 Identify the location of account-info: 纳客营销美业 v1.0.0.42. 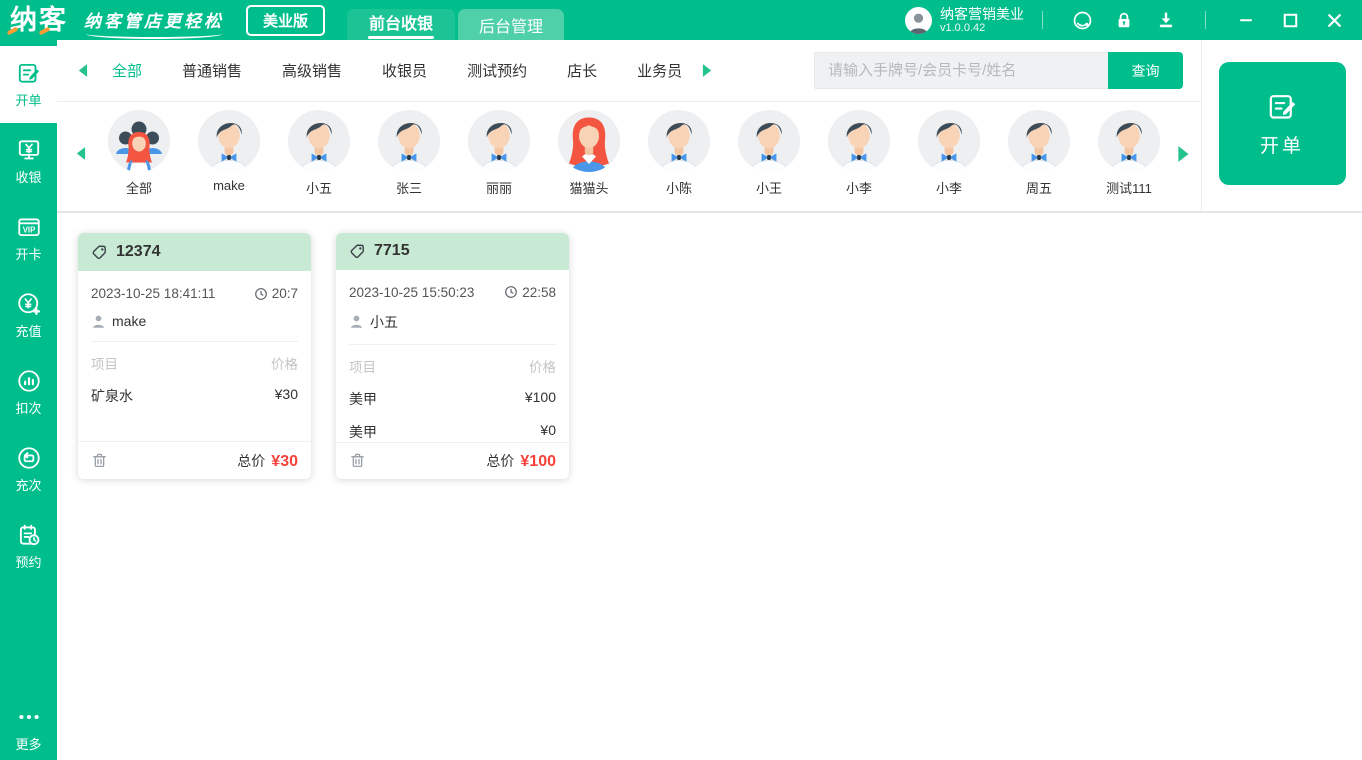
(982, 20).